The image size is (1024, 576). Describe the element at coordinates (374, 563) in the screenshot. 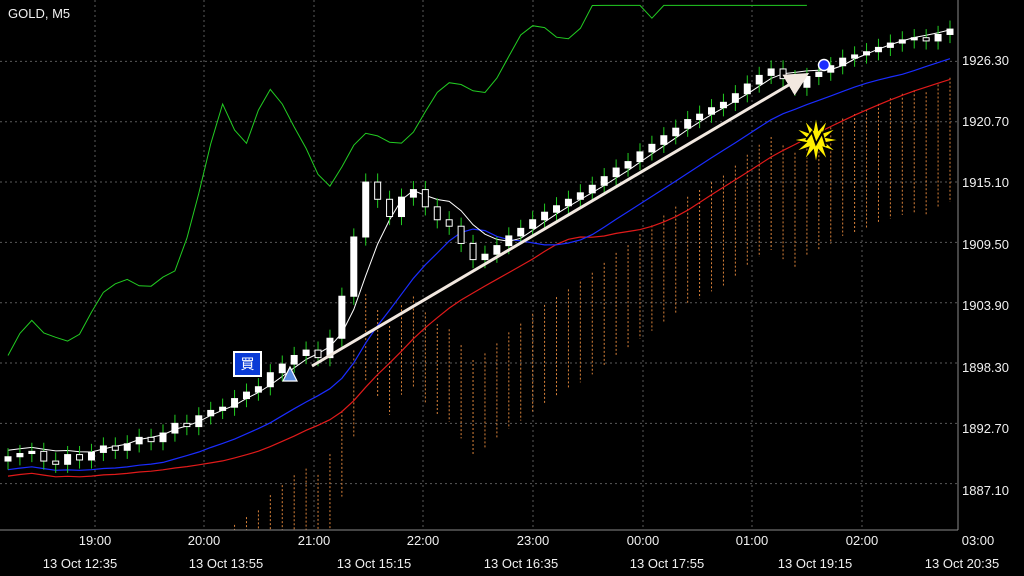

I see `date-label: 13 Oct 15:15` at that location.